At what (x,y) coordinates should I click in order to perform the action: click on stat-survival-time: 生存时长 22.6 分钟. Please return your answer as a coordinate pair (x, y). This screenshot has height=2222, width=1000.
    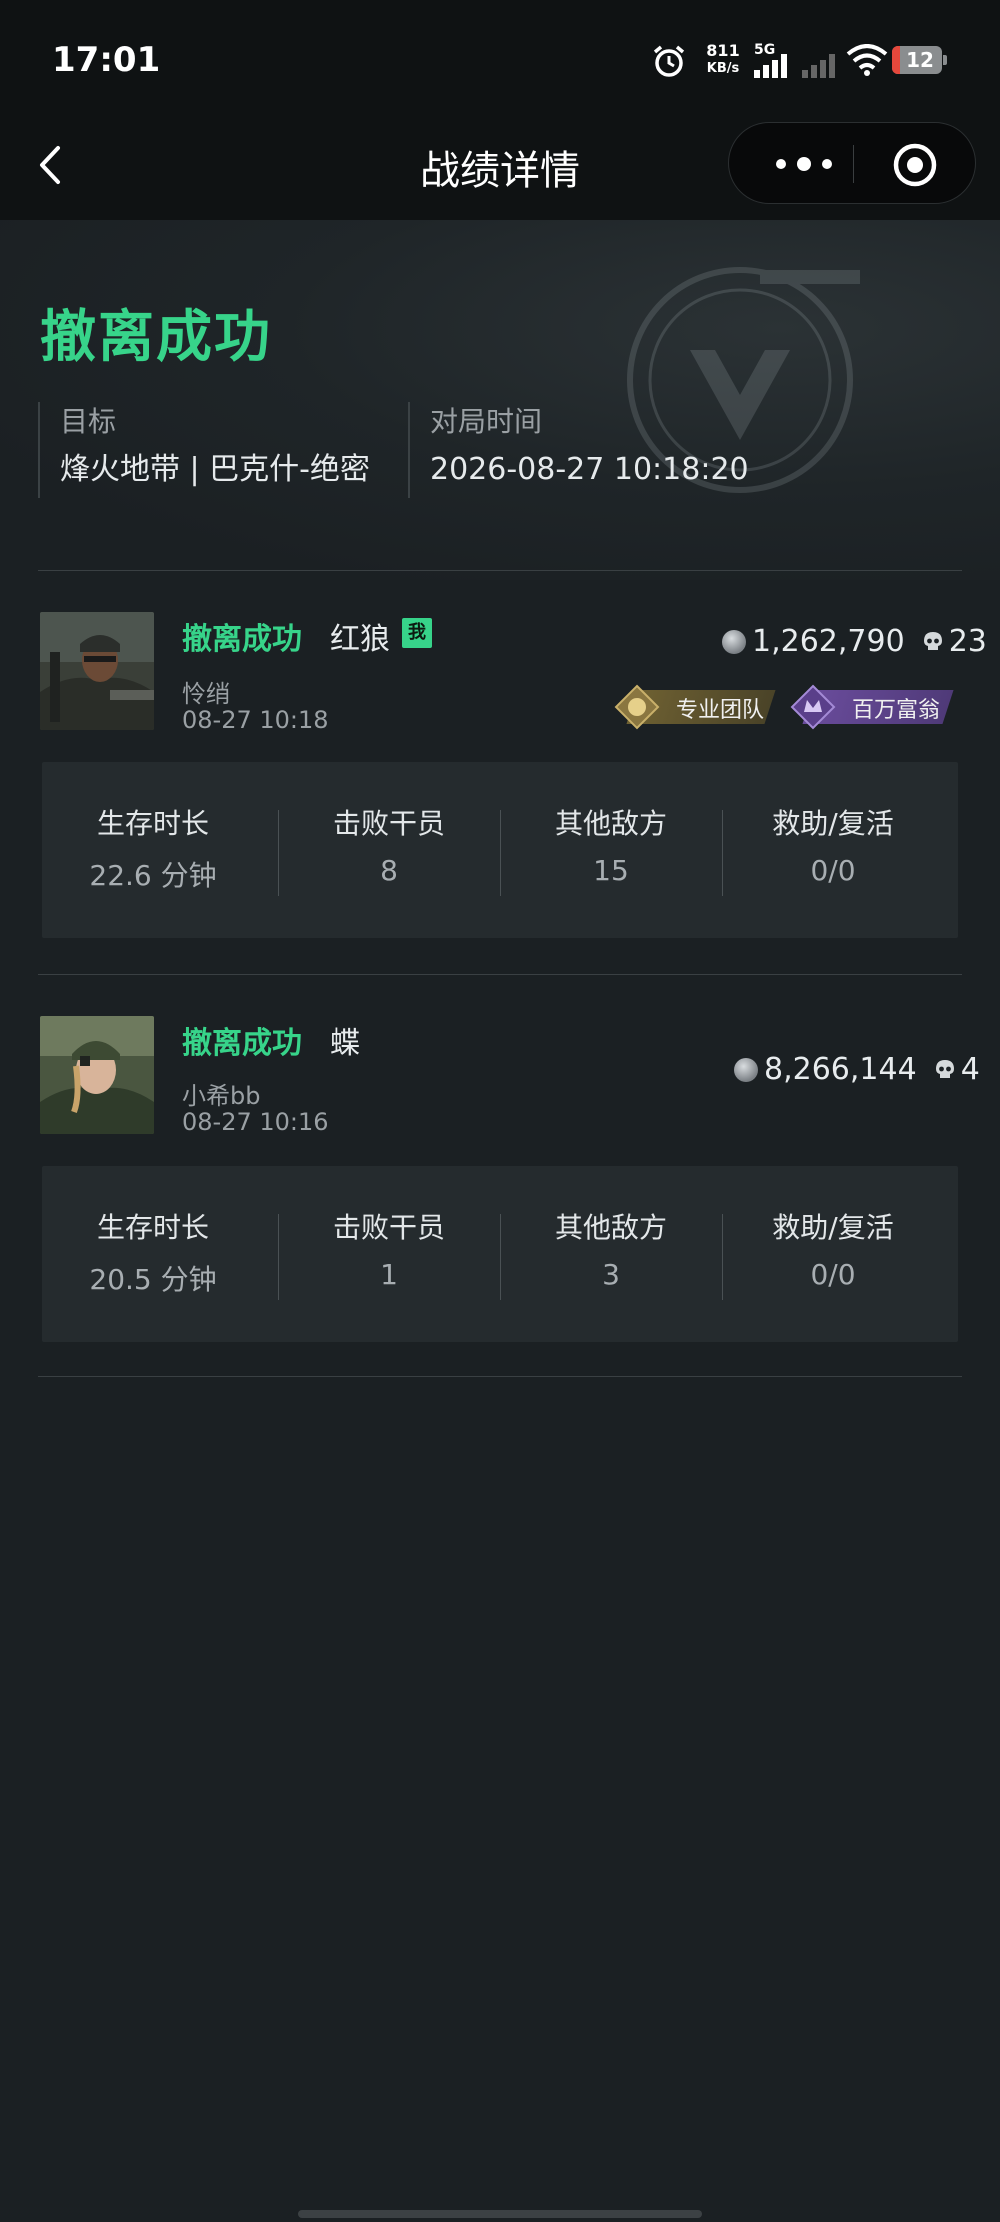
    Looking at the image, I should click on (153, 849).